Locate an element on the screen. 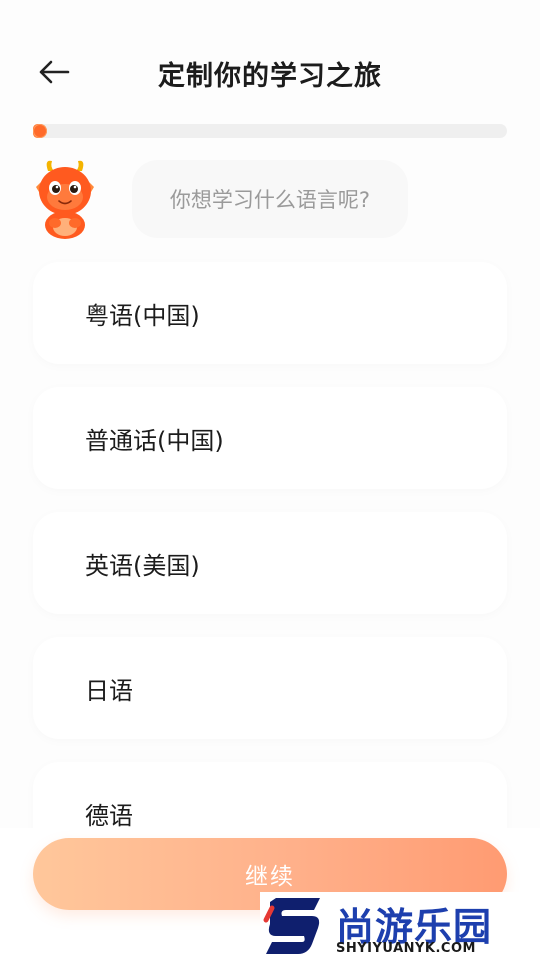  continue-label: 继续 is located at coordinates (270, 877).